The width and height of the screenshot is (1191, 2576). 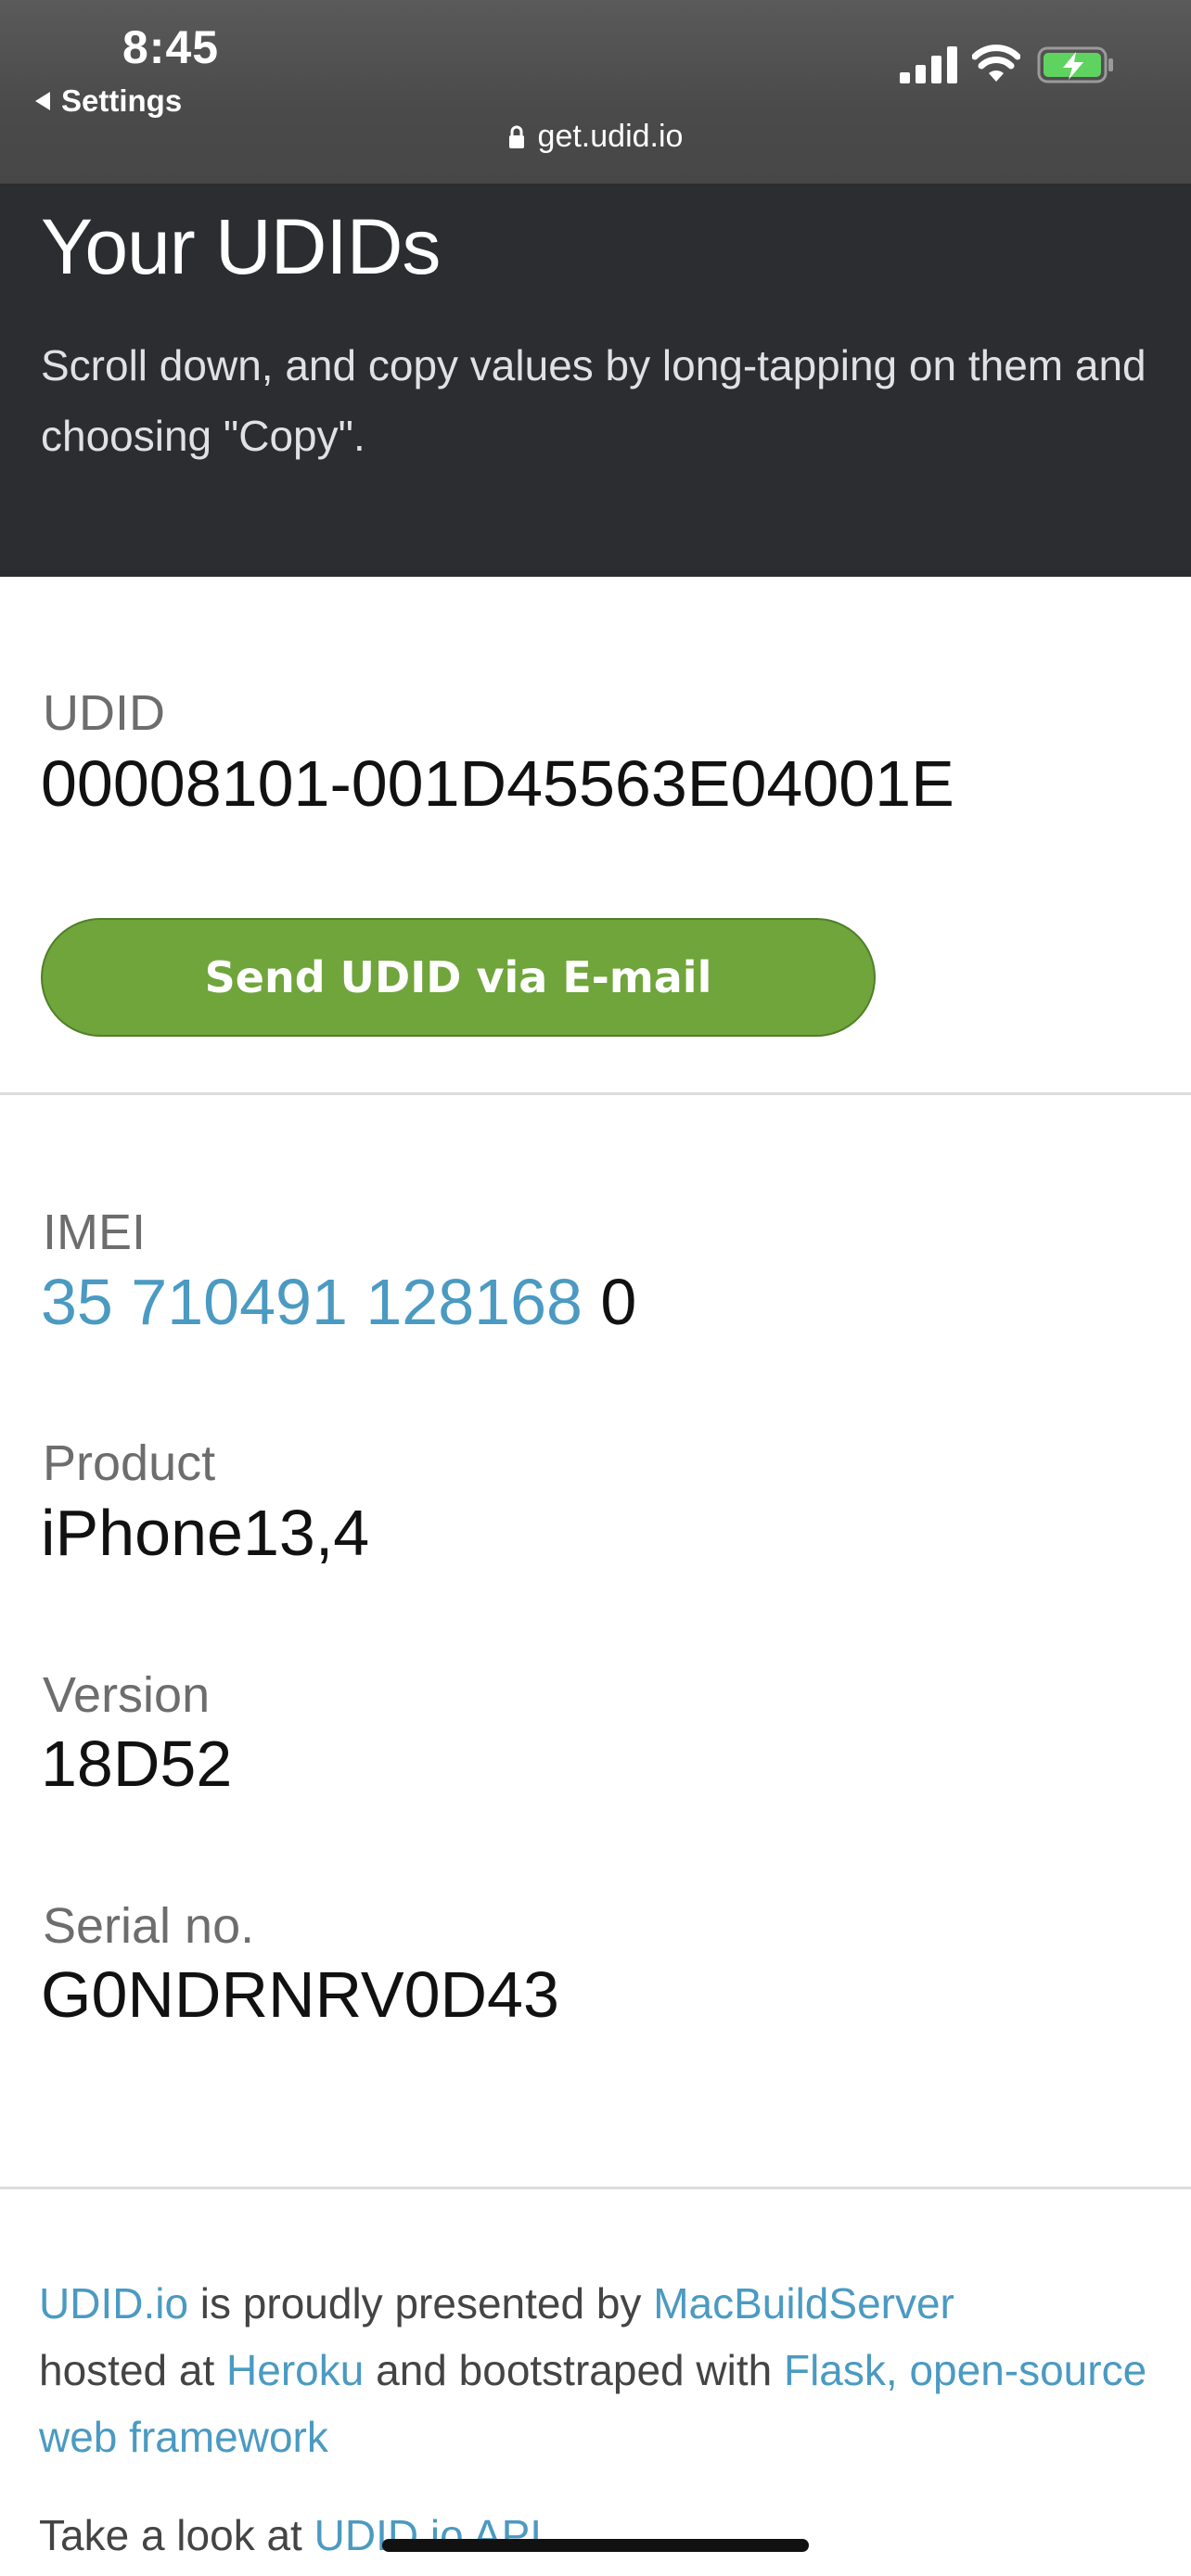 I want to click on udid-io-api-link: UDID.io API, so click(x=428, y=2535).